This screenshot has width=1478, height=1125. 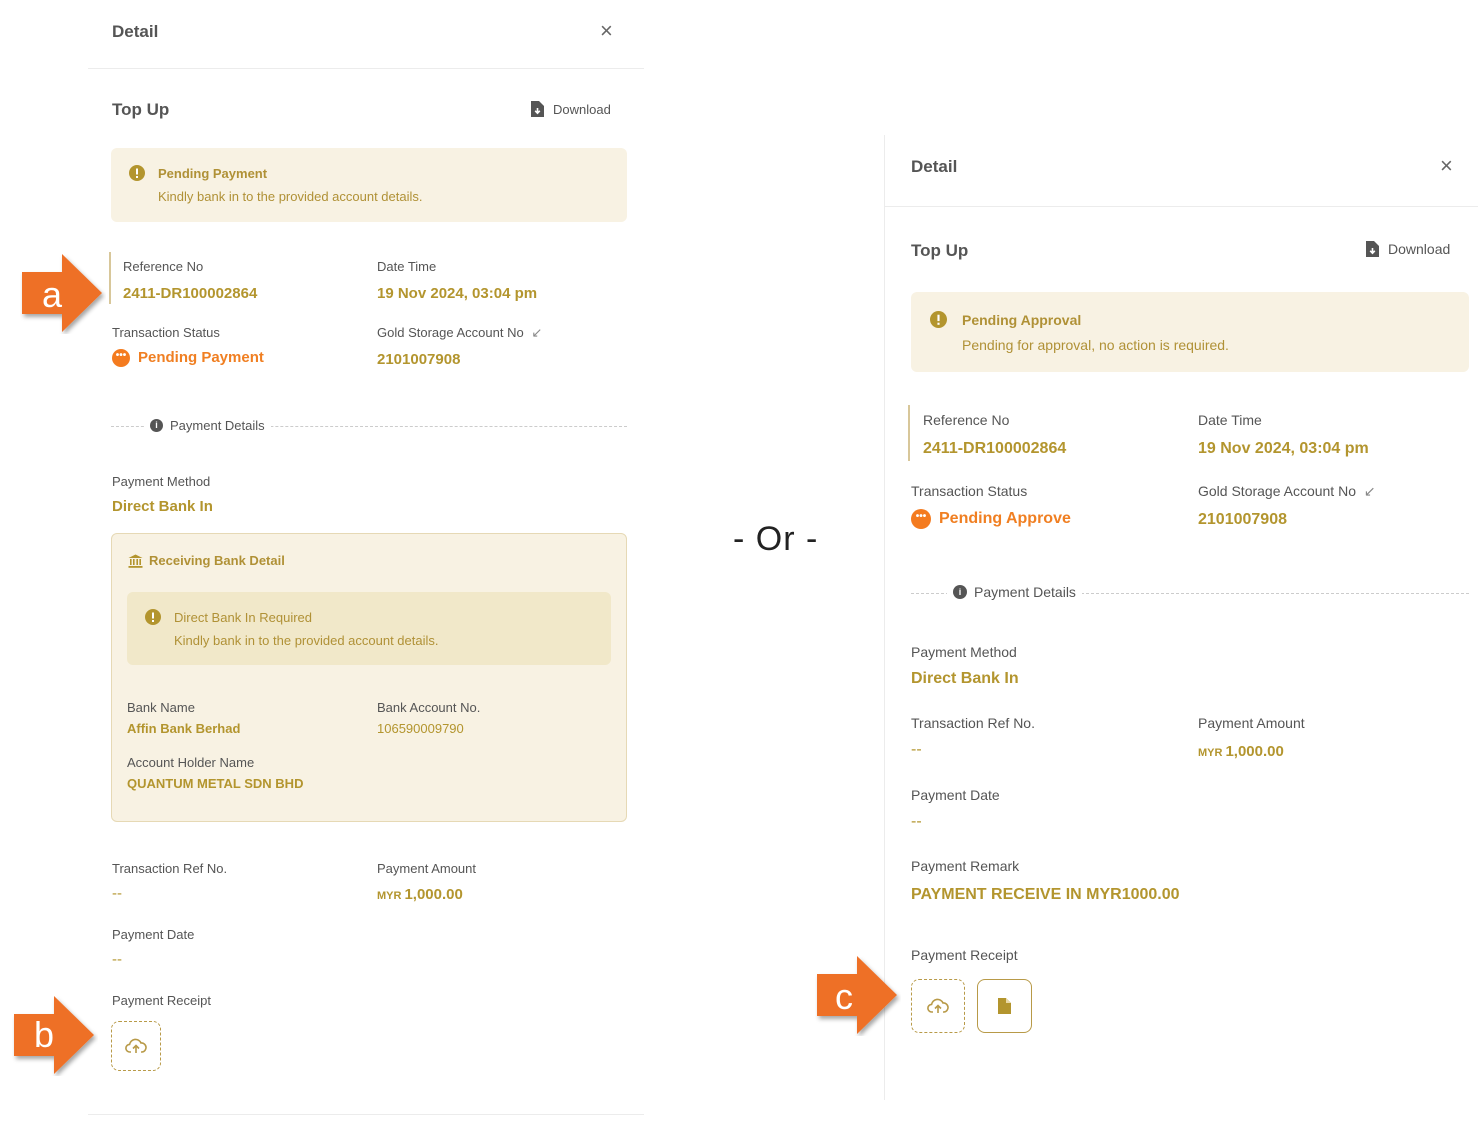 What do you see at coordinates (844, 996) in the screenshot?
I see `callout-c-label: c` at bounding box center [844, 996].